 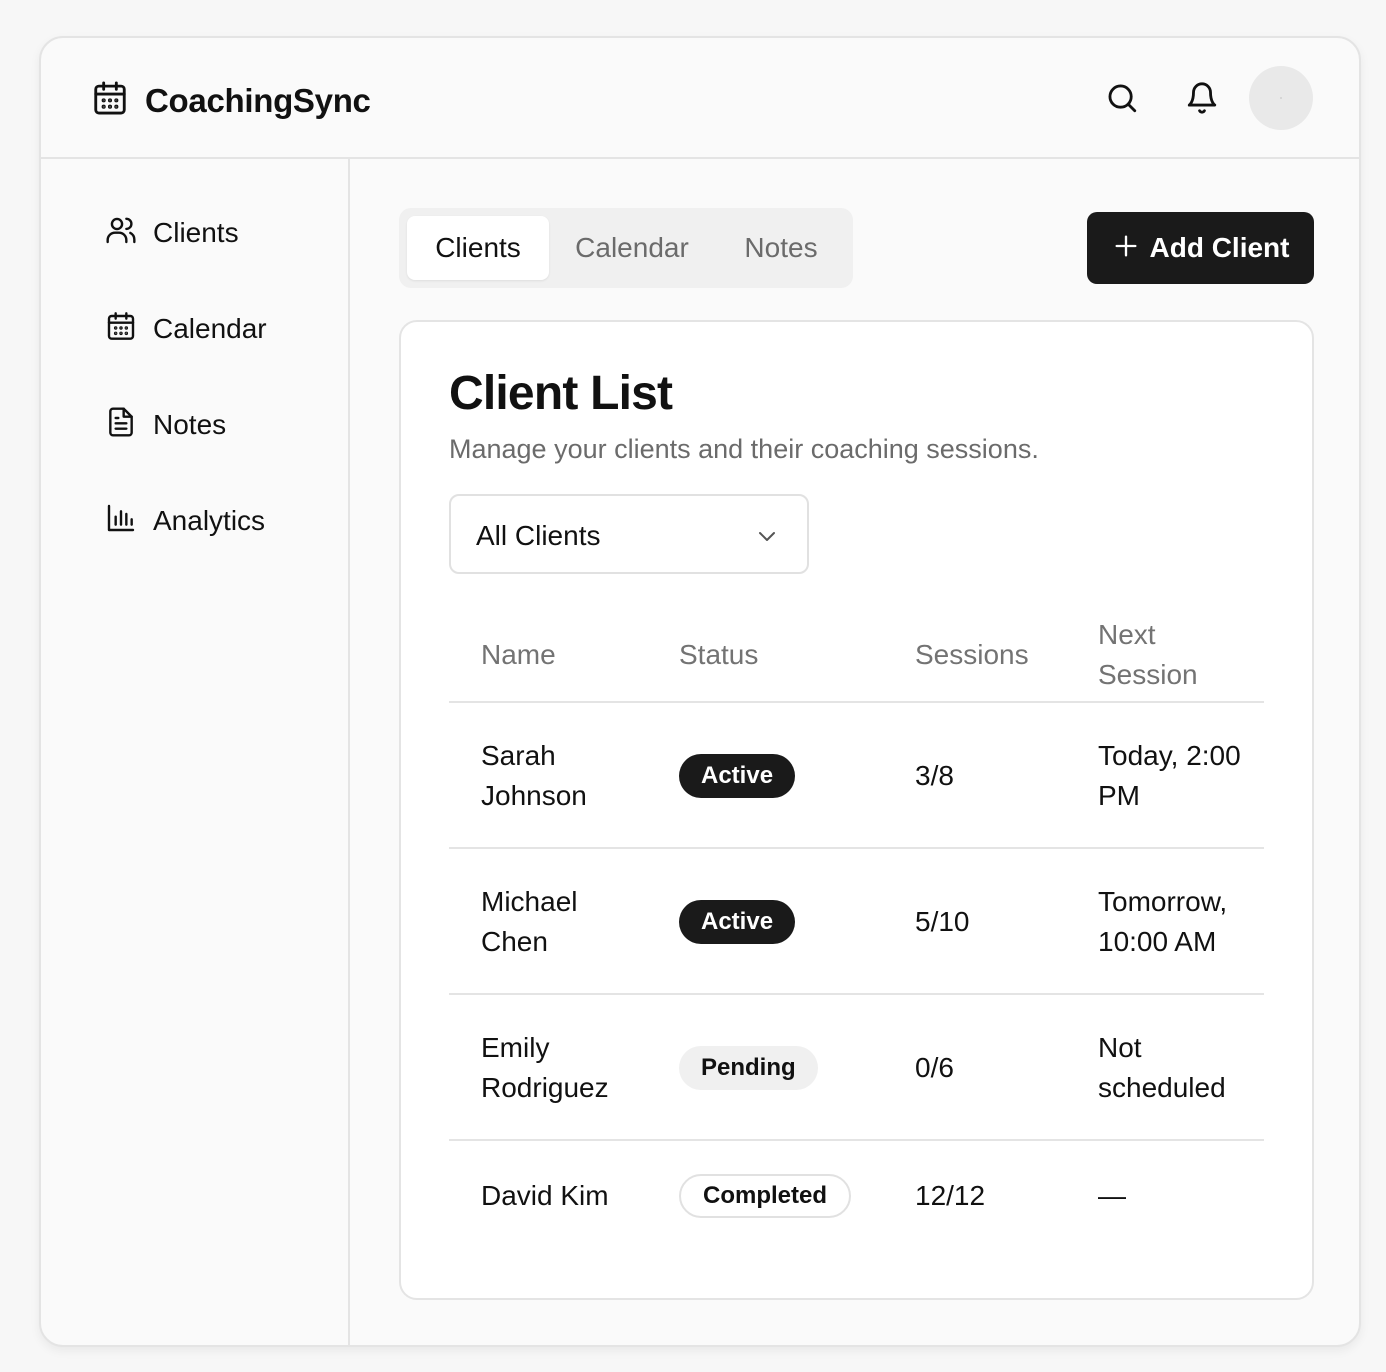 I want to click on next-session: —, so click(x=1112, y=1195).